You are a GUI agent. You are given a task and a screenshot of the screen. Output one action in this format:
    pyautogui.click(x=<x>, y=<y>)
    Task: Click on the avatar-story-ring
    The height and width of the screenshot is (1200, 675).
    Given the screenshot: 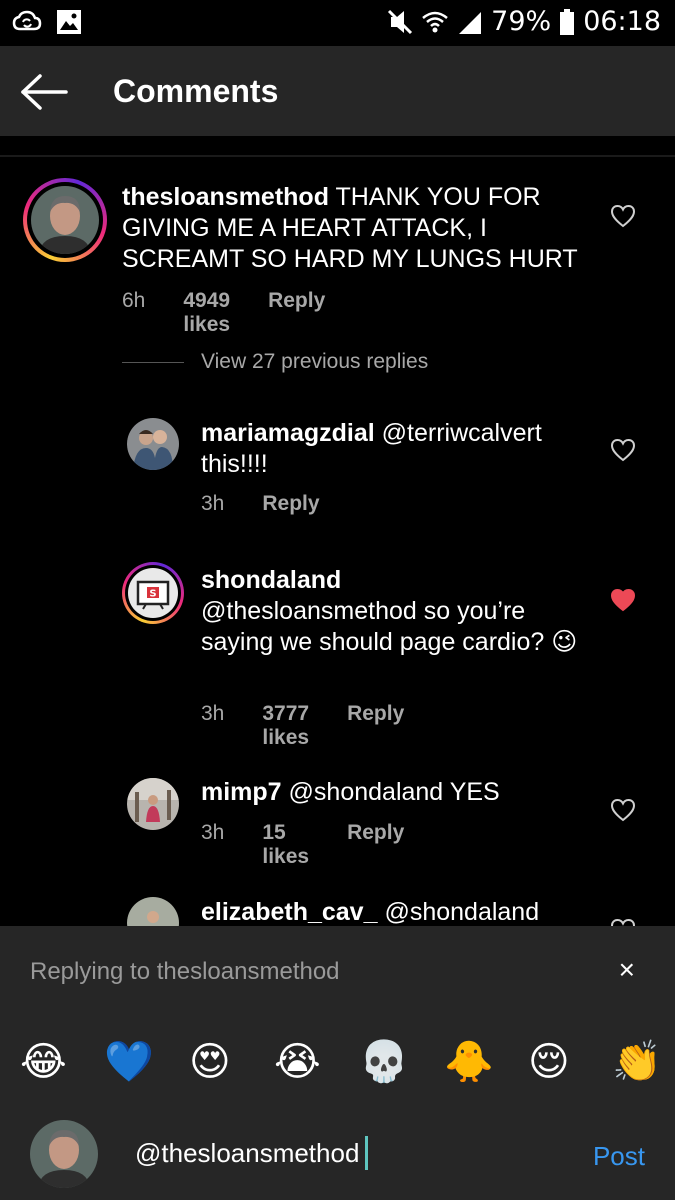 What is the action you would take?
    pyautogui.click(x=65, y=220)
    